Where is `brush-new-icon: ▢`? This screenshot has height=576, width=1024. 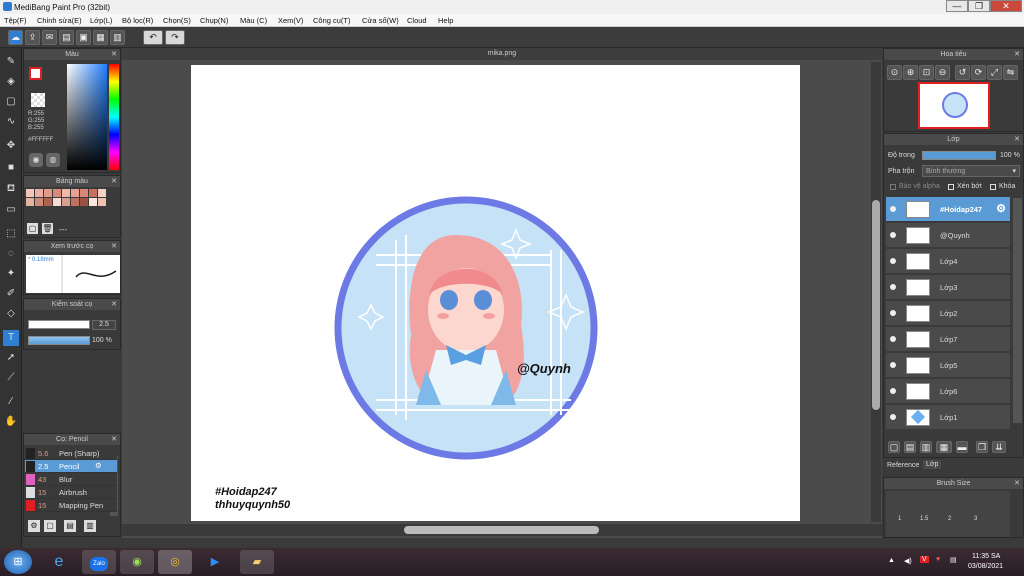
brush-new-icon: ▢ is located at coordinates (50, 526).